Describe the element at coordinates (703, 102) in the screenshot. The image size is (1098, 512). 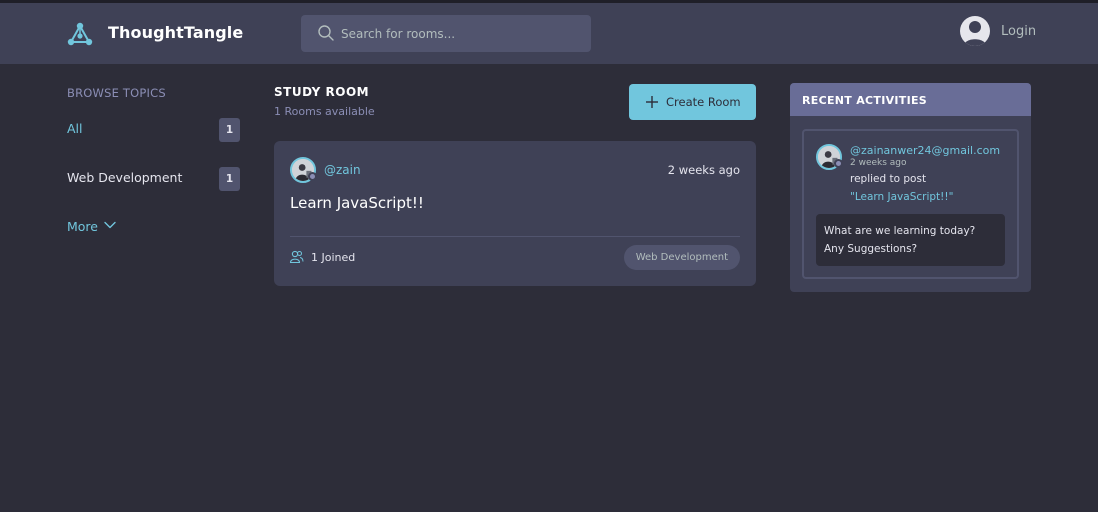
I see `create-room-label: Create Room` at that location.